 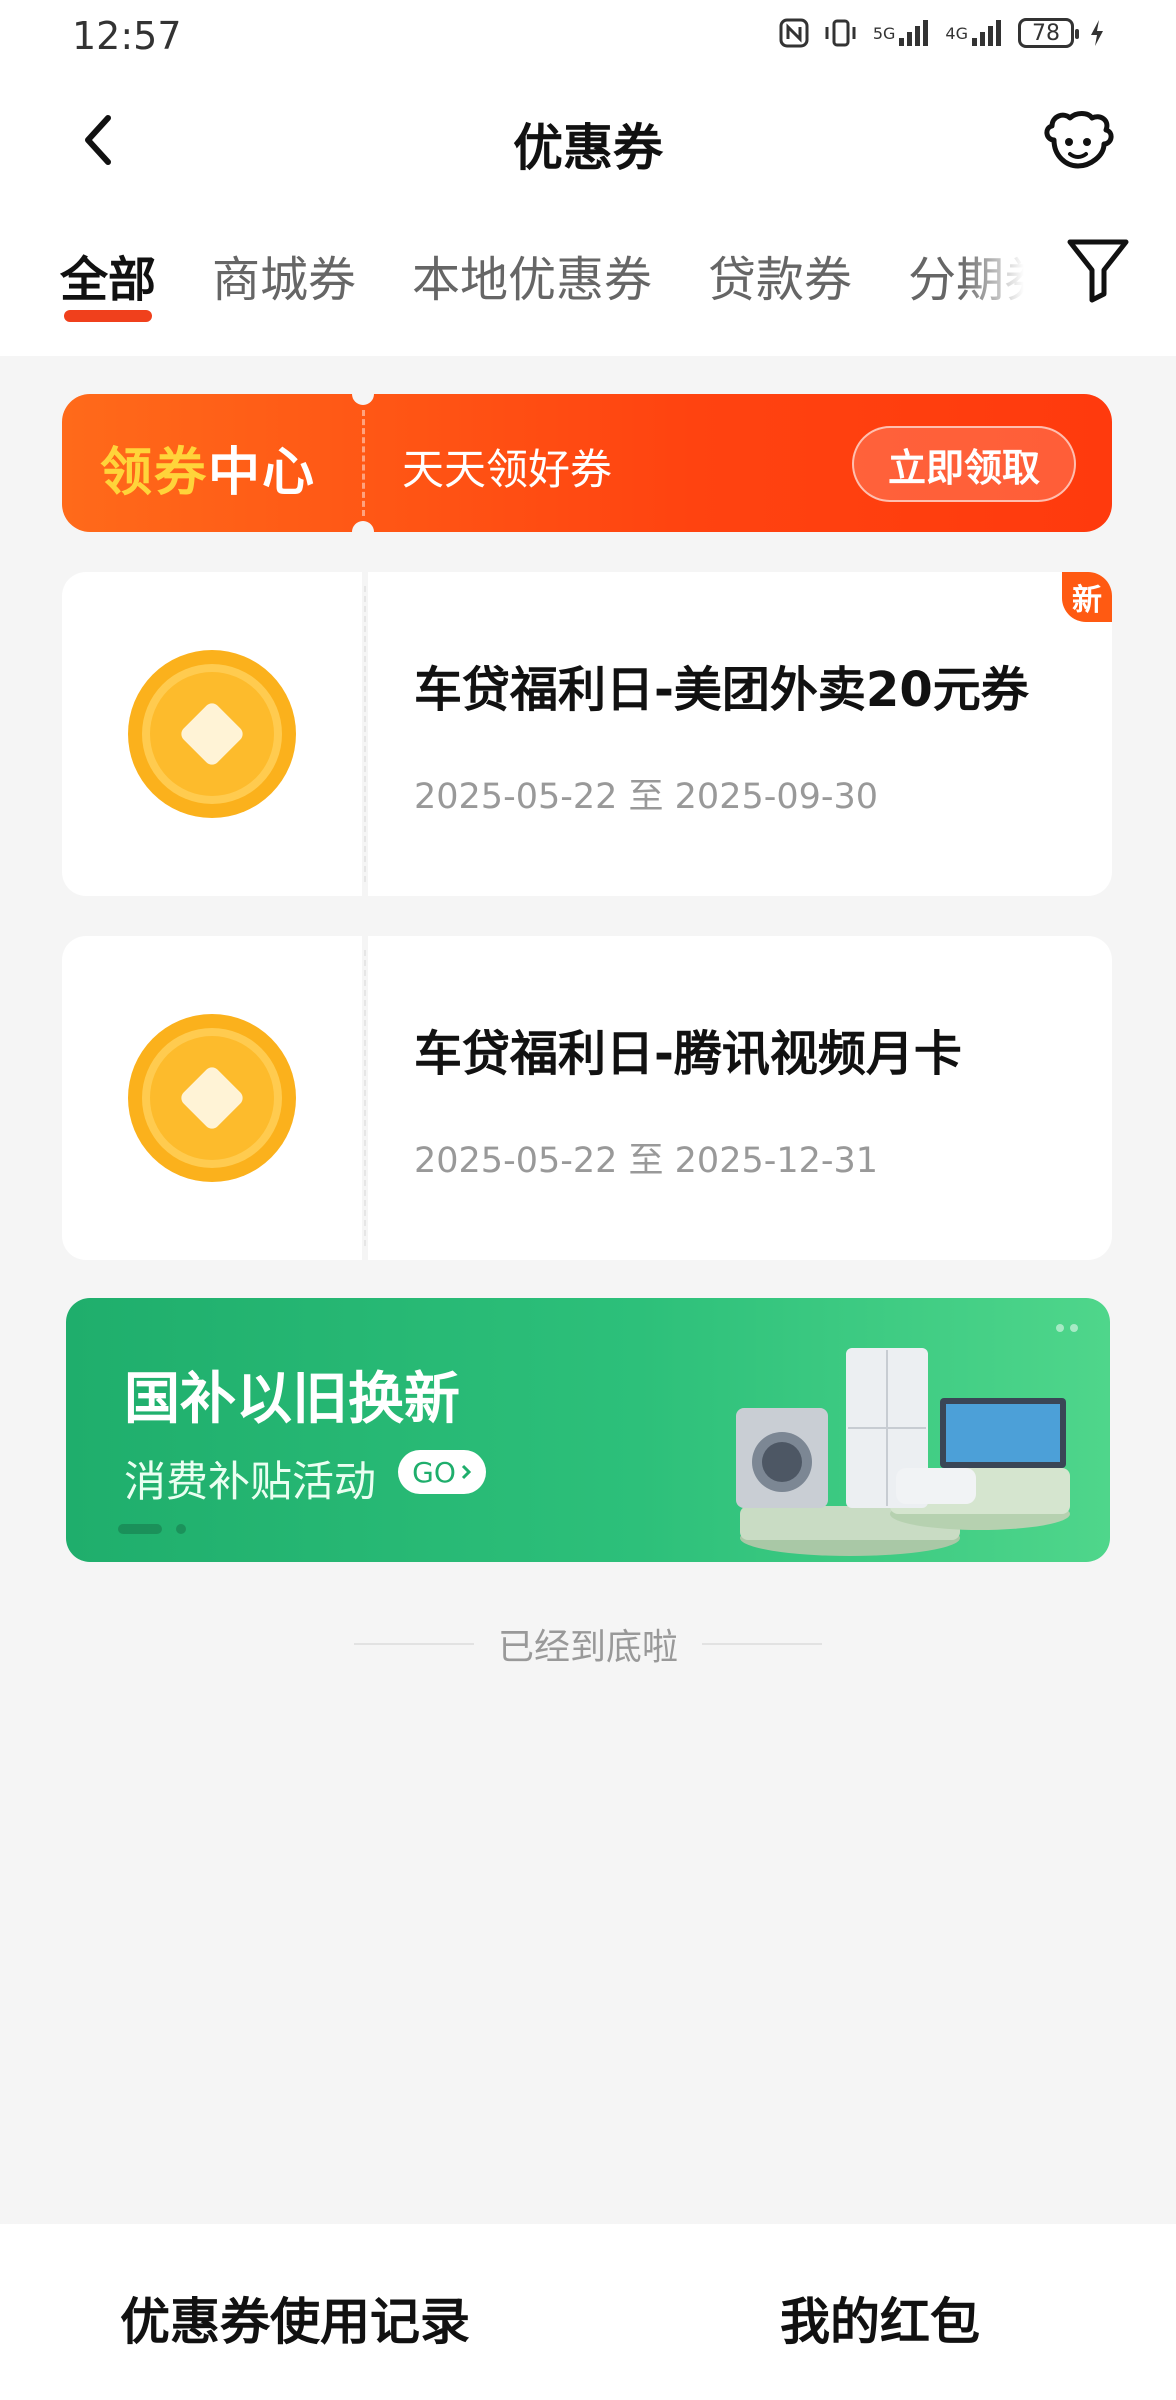 I want to click on active-tab-indicator, so click(x=108, y=316).